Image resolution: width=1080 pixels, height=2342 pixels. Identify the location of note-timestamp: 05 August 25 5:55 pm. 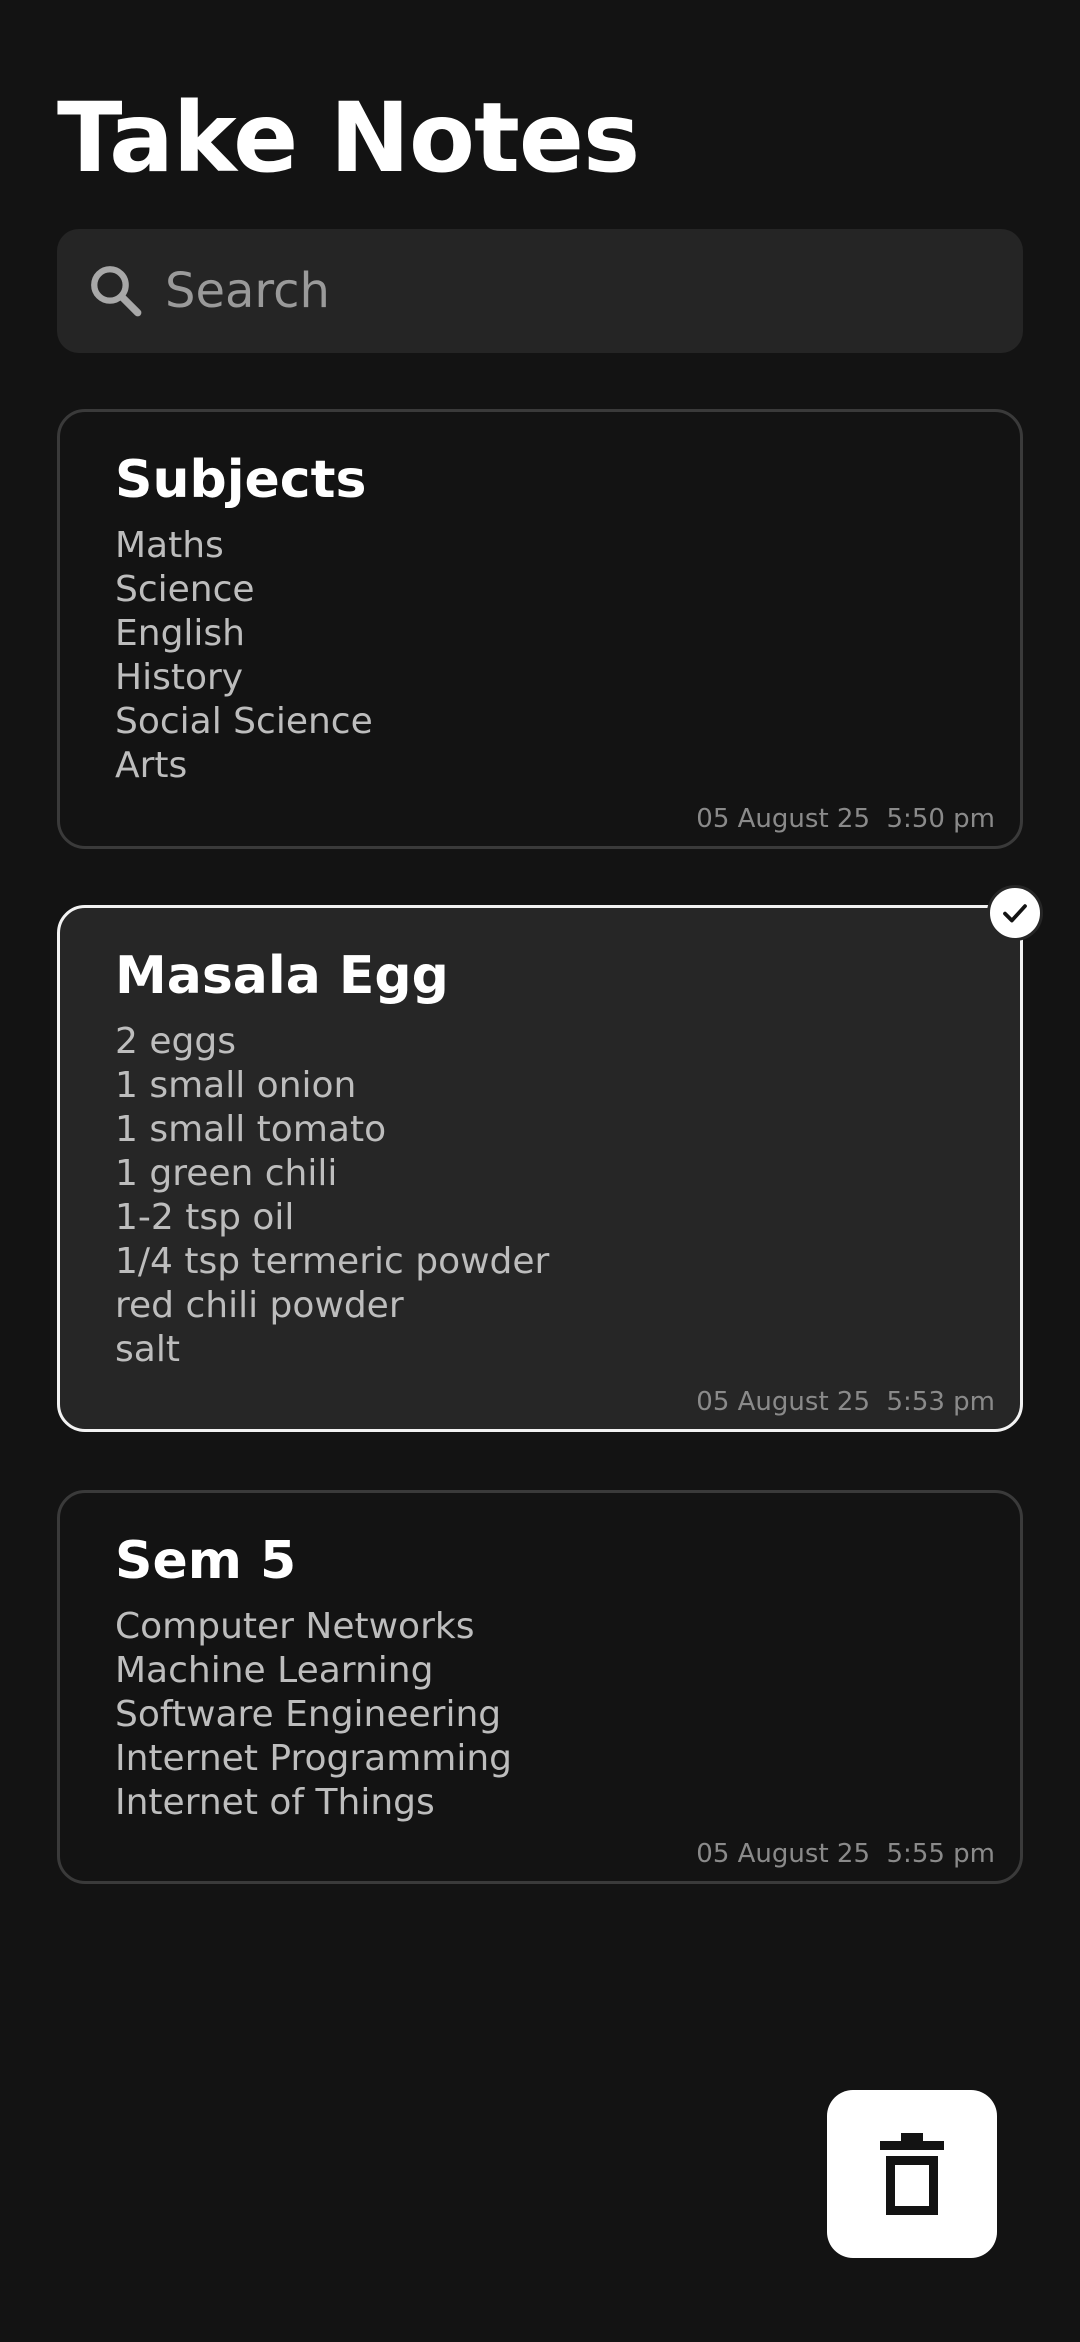
(845, 1854).